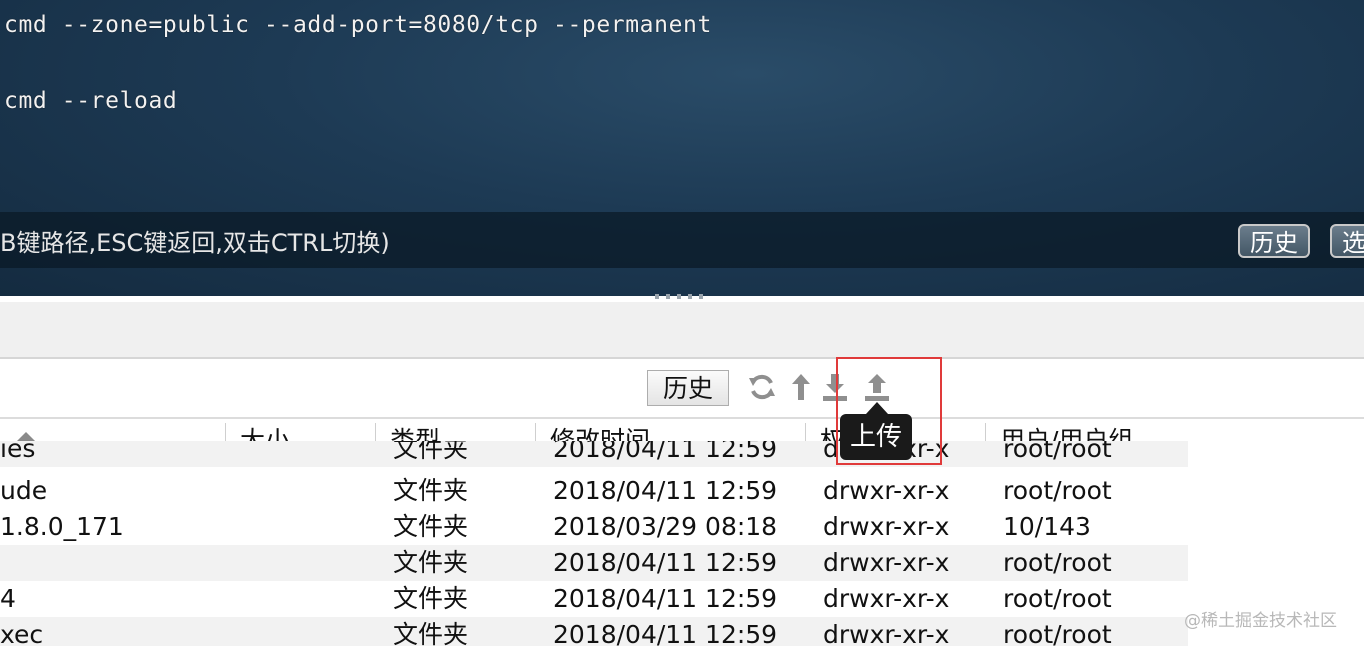  Describe the element at coordinates (876, 437) in the screenshot. I see `upload-tooltip: 上传` at that location.